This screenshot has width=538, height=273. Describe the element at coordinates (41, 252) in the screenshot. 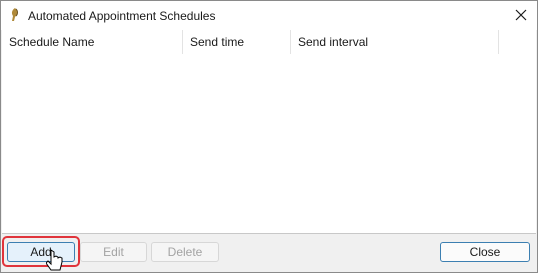

I see `add-button: Add` at that location.